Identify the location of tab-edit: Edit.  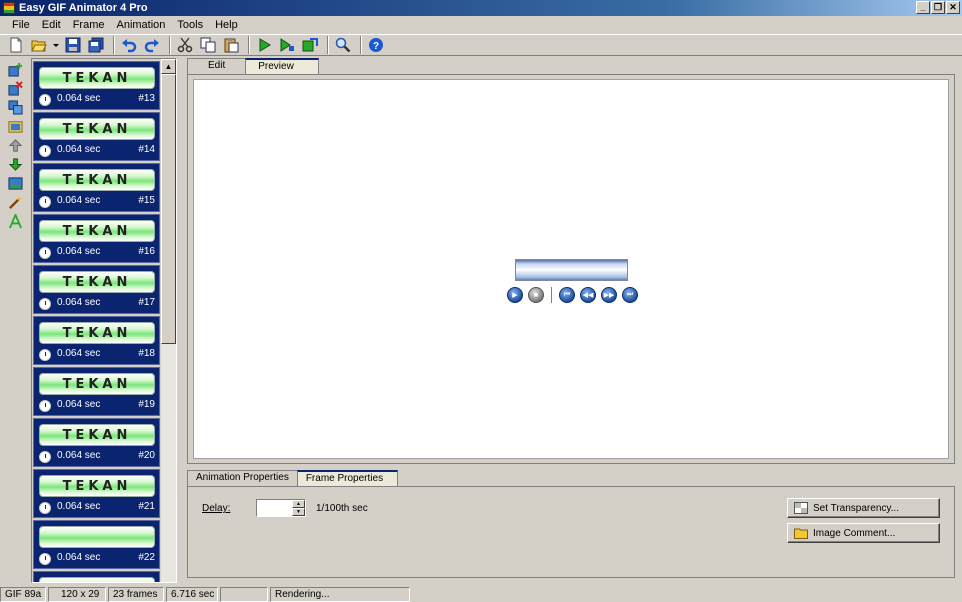
(217, 66).